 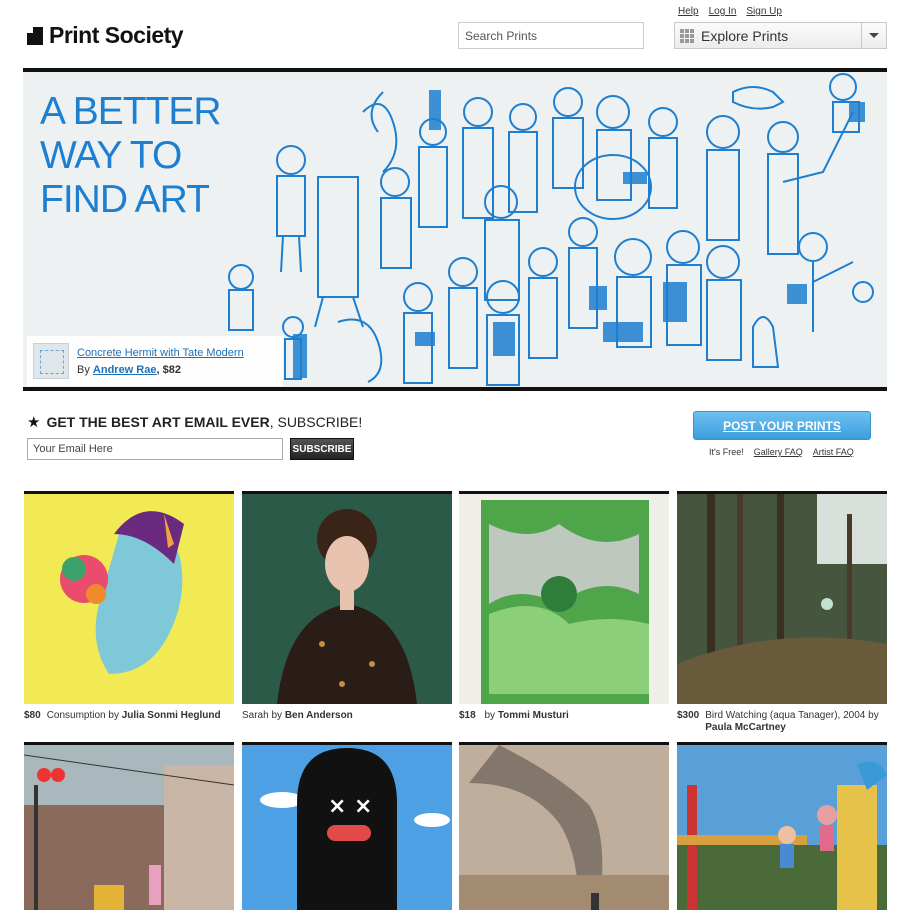 I want to click on search-input, so click(x=551, y=35).